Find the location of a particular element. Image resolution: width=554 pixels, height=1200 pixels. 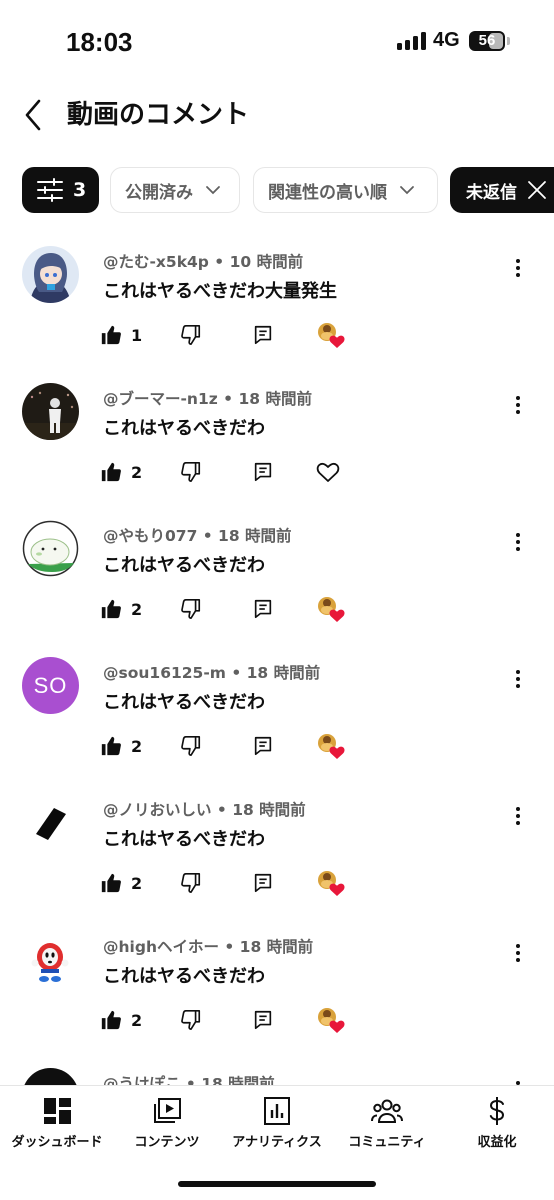

header: 動画のコメント is located at coordinates (277, 115).